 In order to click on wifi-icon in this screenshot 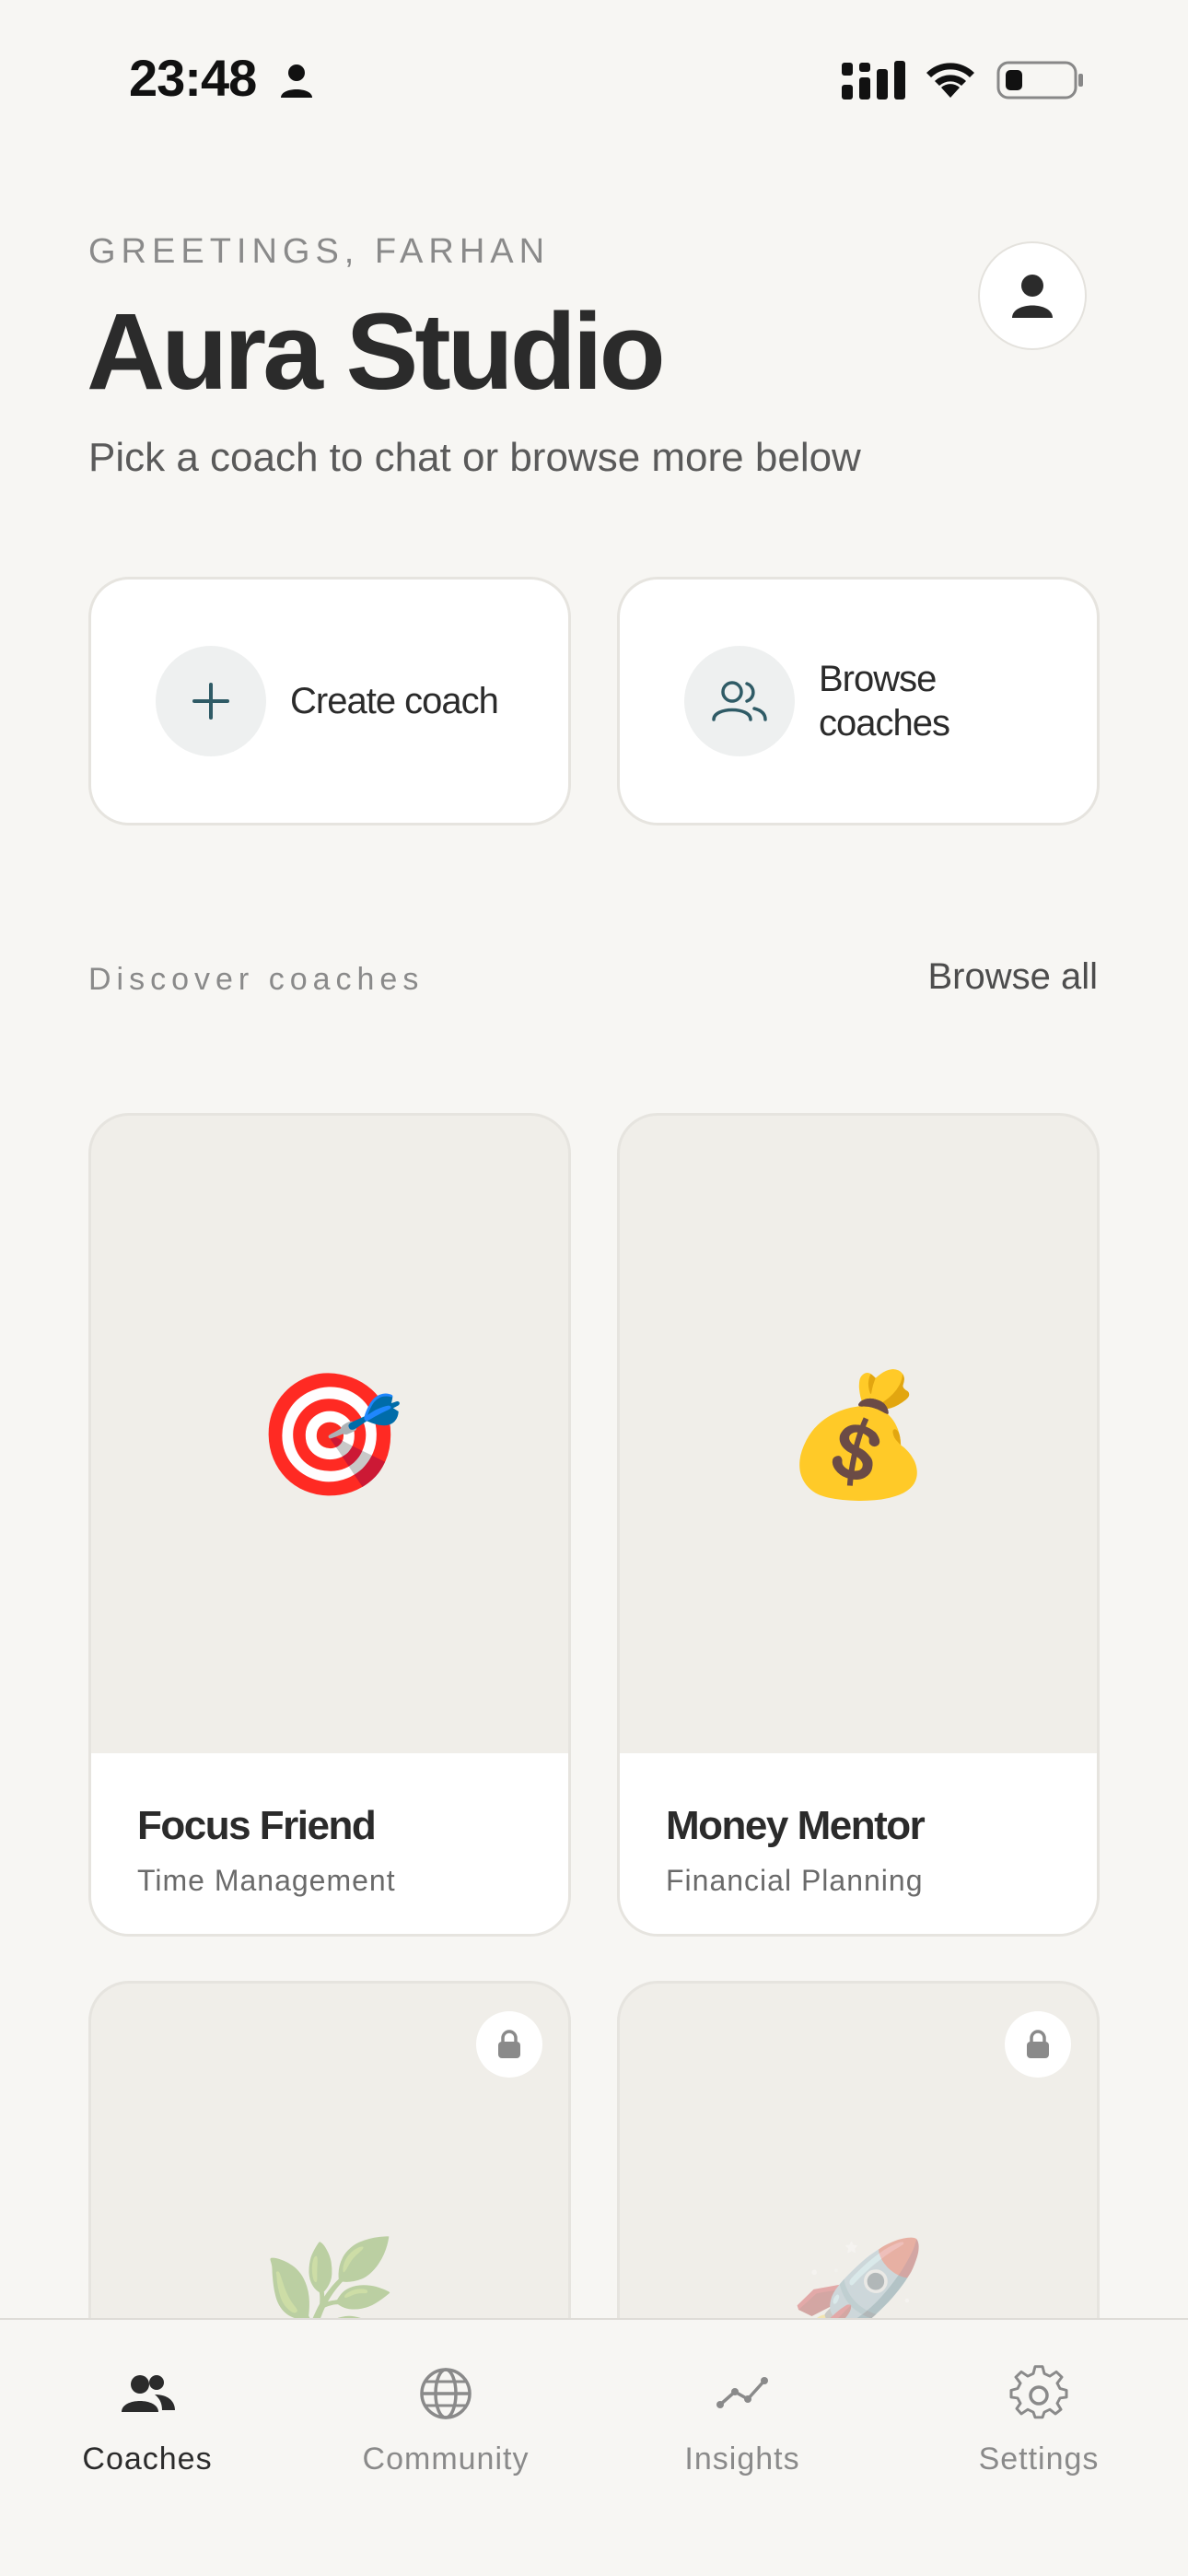, I will do `click(950, 80)`.